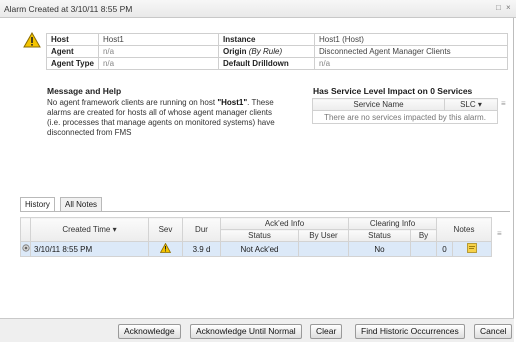  I want to click on warning-icon, so click(32, 40).